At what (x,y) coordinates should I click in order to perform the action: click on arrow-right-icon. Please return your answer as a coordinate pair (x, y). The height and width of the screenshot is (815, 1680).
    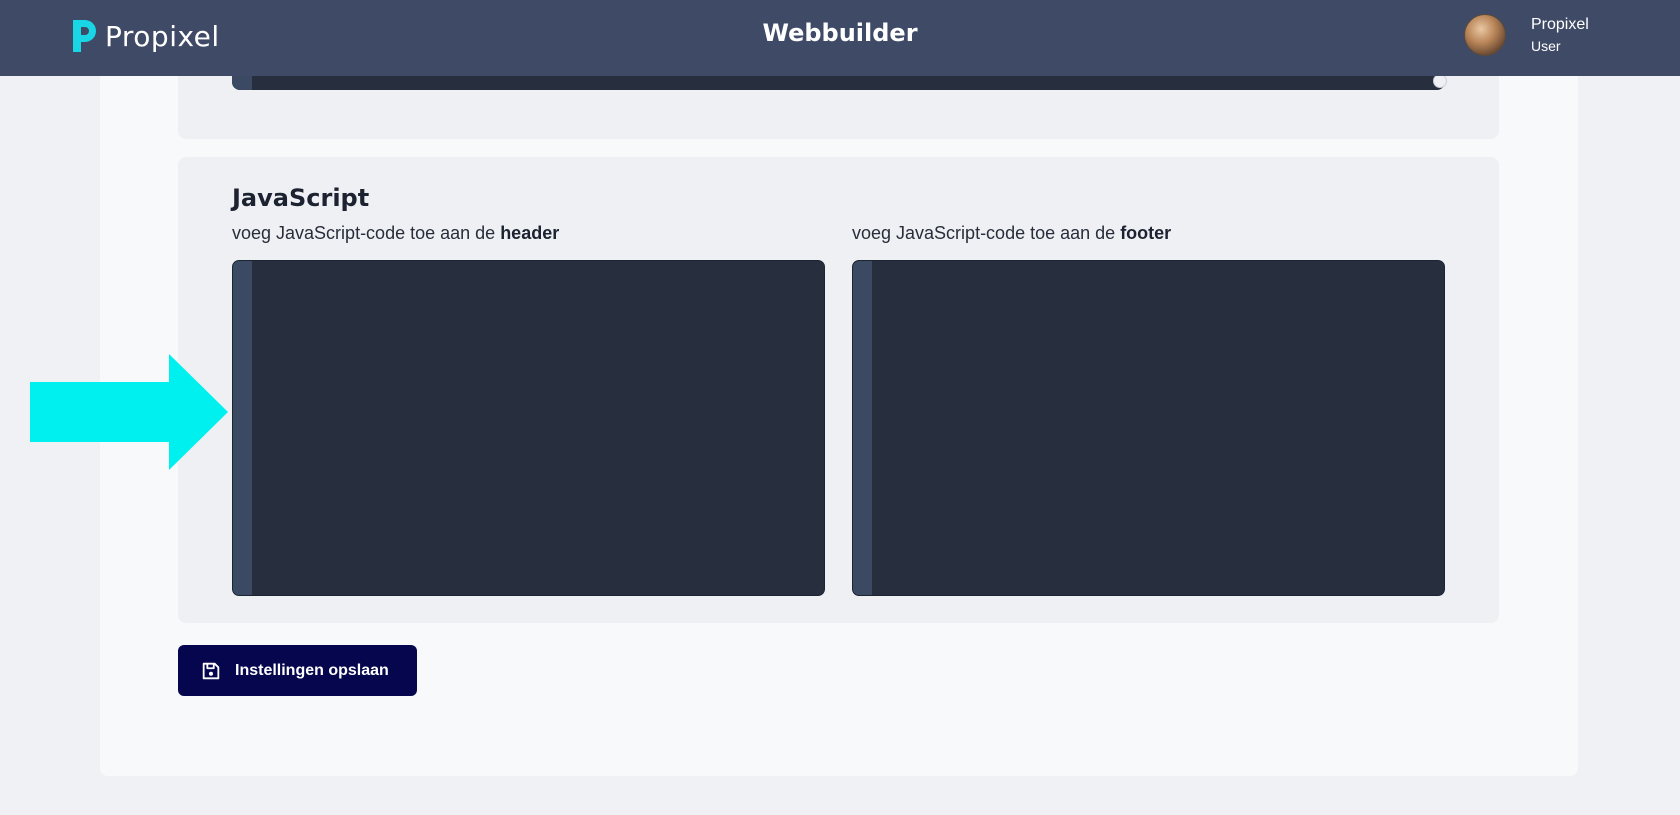
    Looking at the image, I should click on (129, 412).